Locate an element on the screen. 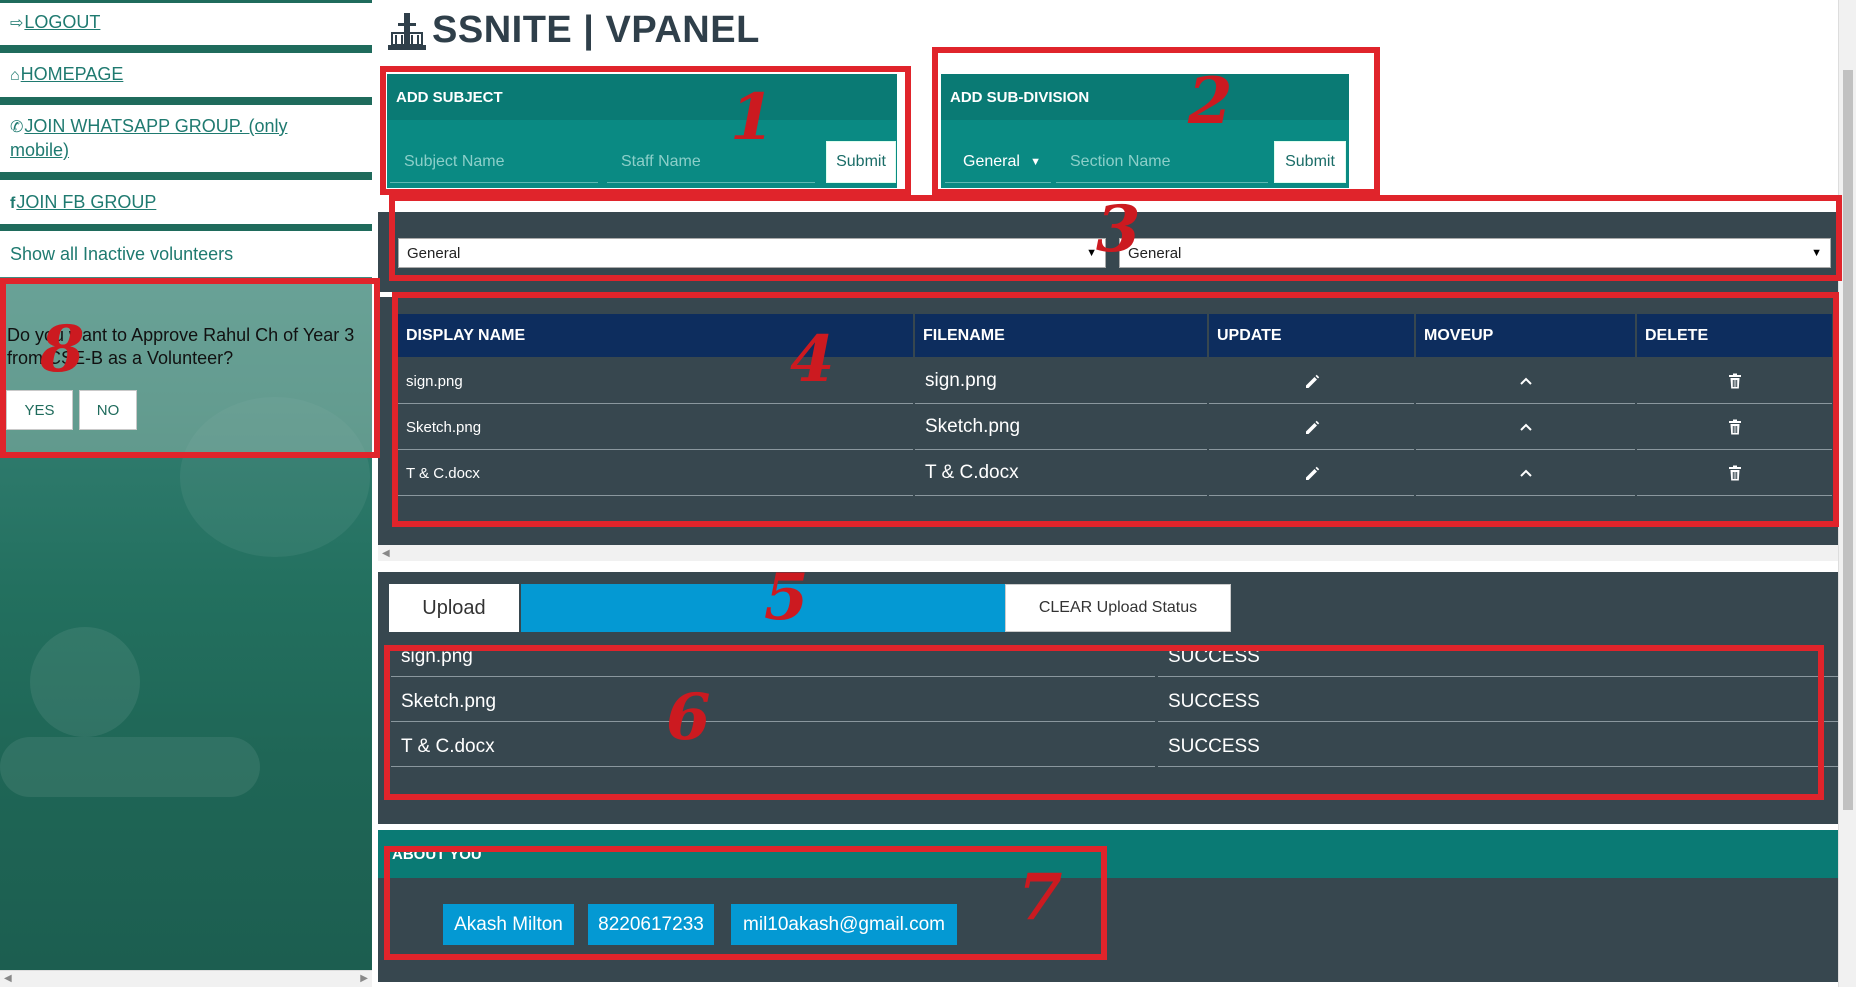 The image size is (1856, 987). show-inactive-volunteers-link: Show all Inactive volunteers is located at coordinates (121, 254).